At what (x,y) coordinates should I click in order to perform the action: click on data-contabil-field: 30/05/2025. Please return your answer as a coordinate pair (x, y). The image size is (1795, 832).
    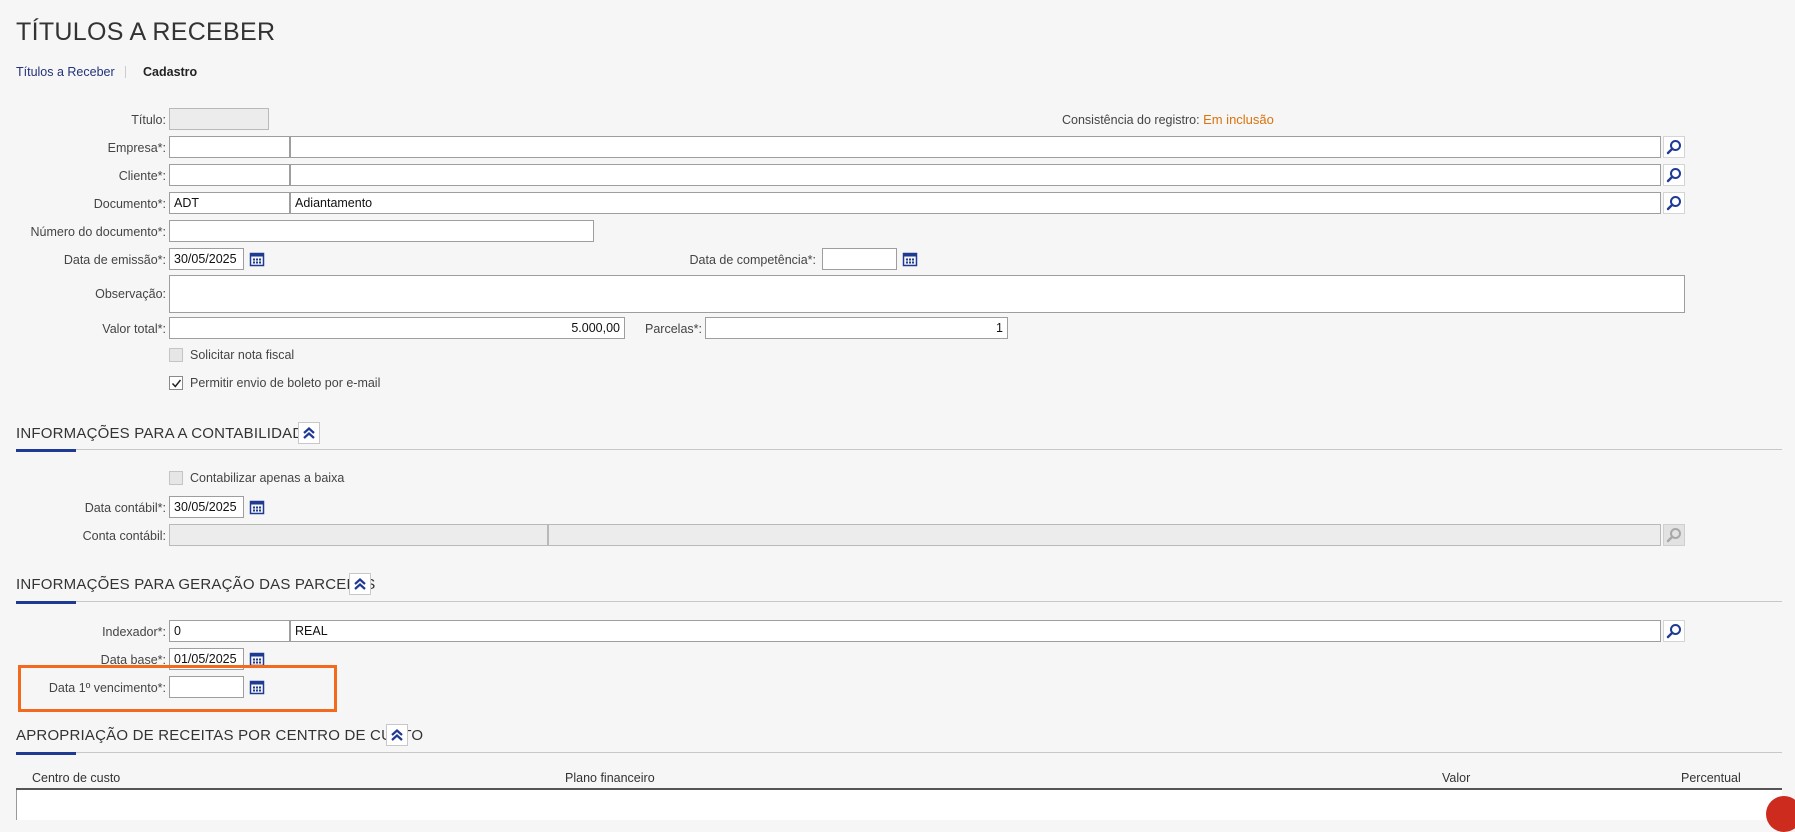
    Looking at the image, I should click on (206, 507).